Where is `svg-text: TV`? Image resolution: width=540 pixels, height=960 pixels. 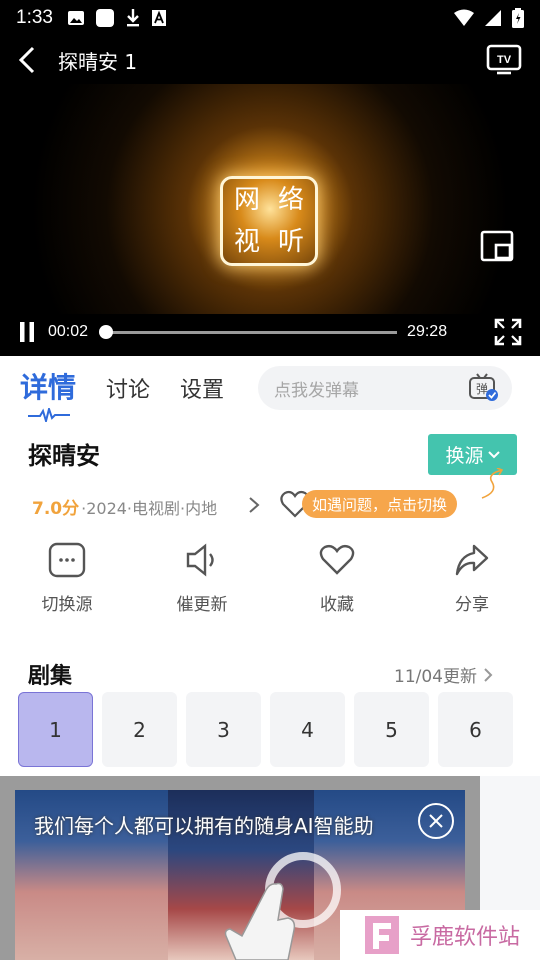
svg-text: TV is located at coordinates (504, 60).